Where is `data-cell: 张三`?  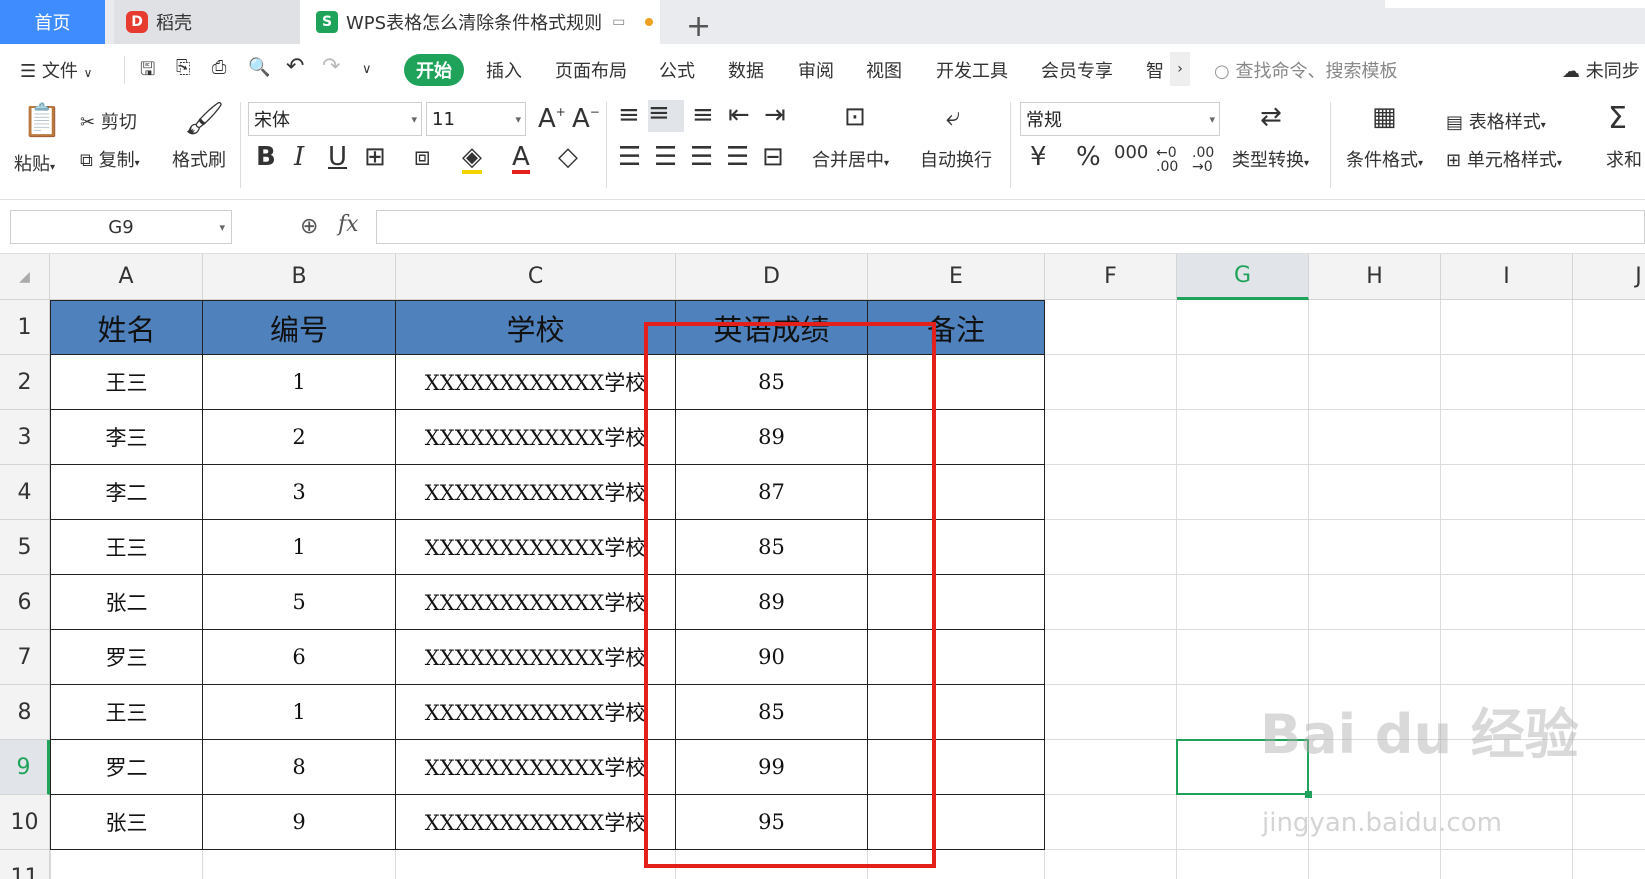 data-cell: 张三 is located at coordinates (126, 822).